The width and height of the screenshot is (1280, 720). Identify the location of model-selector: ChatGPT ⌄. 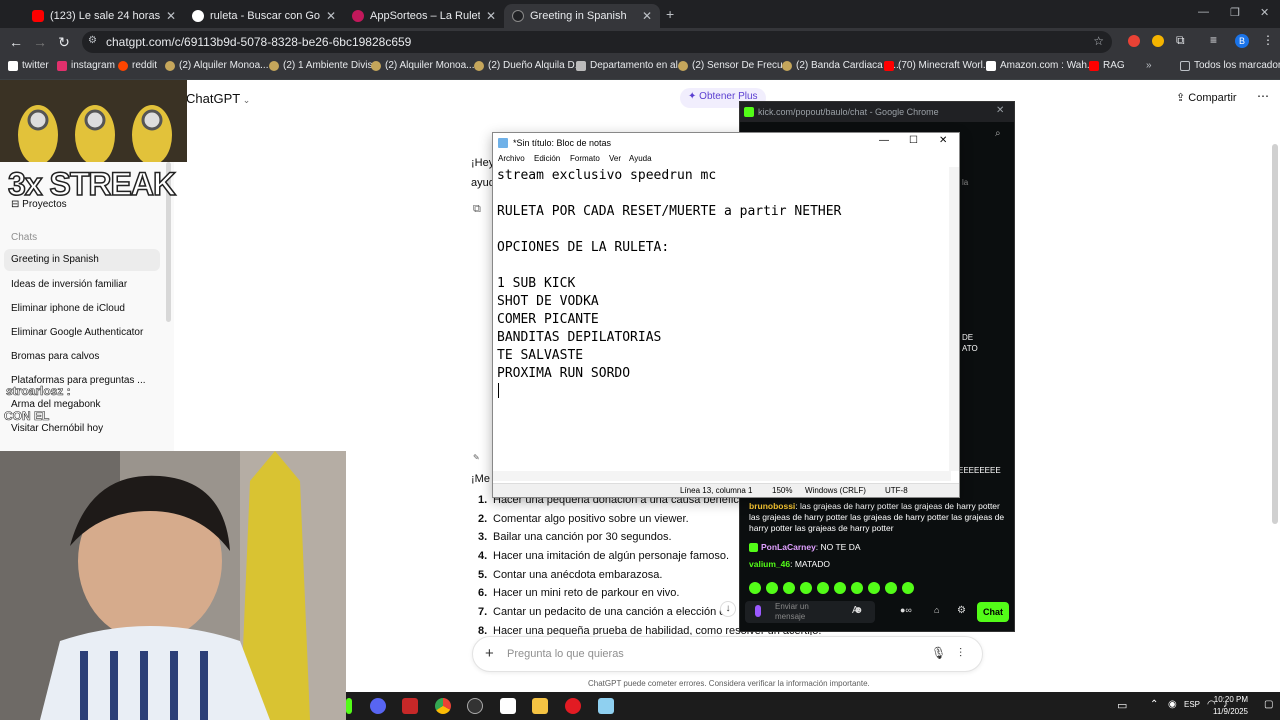
(218, 98).